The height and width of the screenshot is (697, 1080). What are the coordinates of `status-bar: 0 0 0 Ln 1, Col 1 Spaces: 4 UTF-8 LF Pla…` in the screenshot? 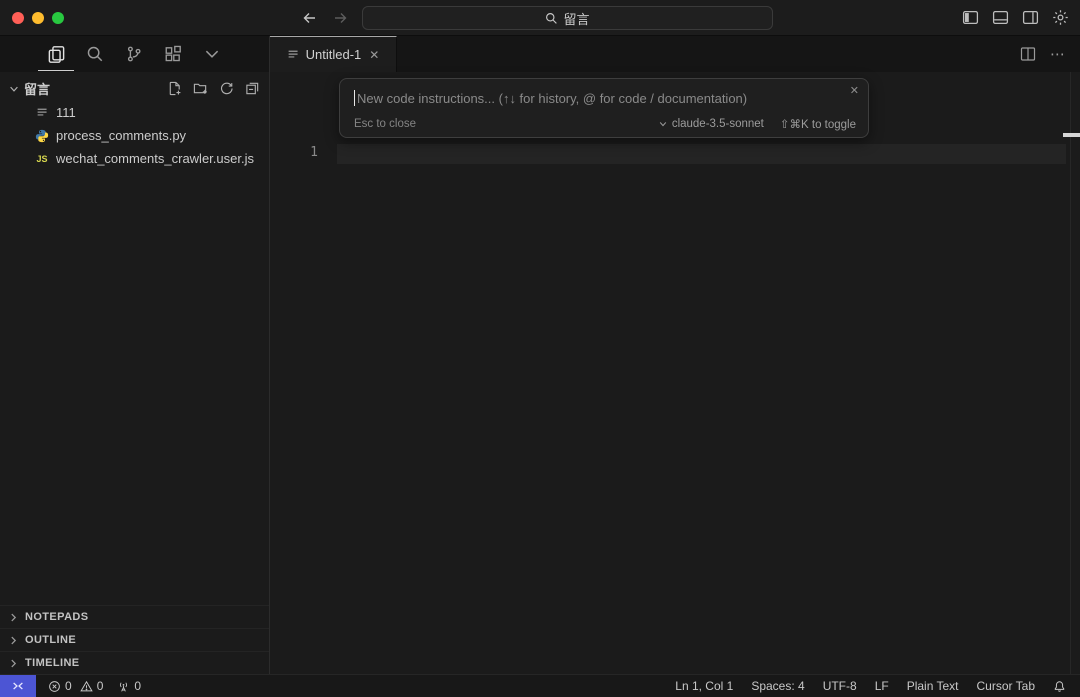 It's located at (540, 685).